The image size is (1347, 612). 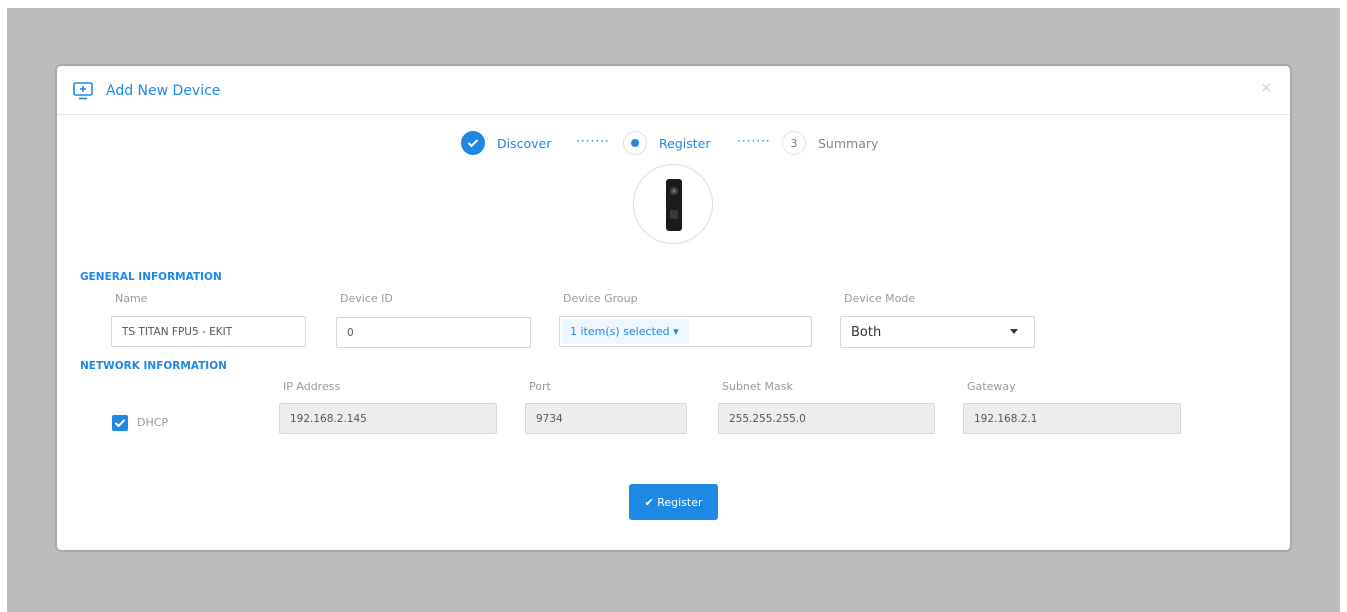 I want to click on gateway-label: Gateway, so click(x=991, y=386).